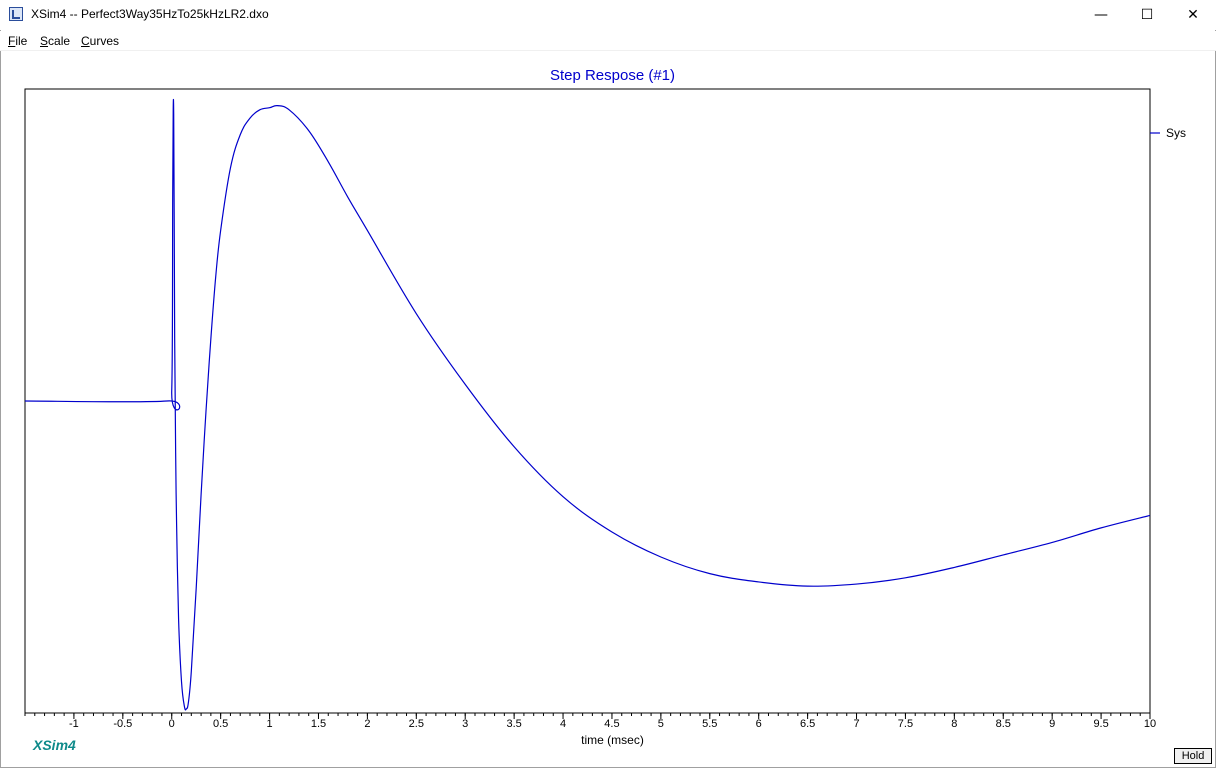 This screenshot has height=768, width=1216. I want to click on x-tick-label: -1, so click(74, 724).